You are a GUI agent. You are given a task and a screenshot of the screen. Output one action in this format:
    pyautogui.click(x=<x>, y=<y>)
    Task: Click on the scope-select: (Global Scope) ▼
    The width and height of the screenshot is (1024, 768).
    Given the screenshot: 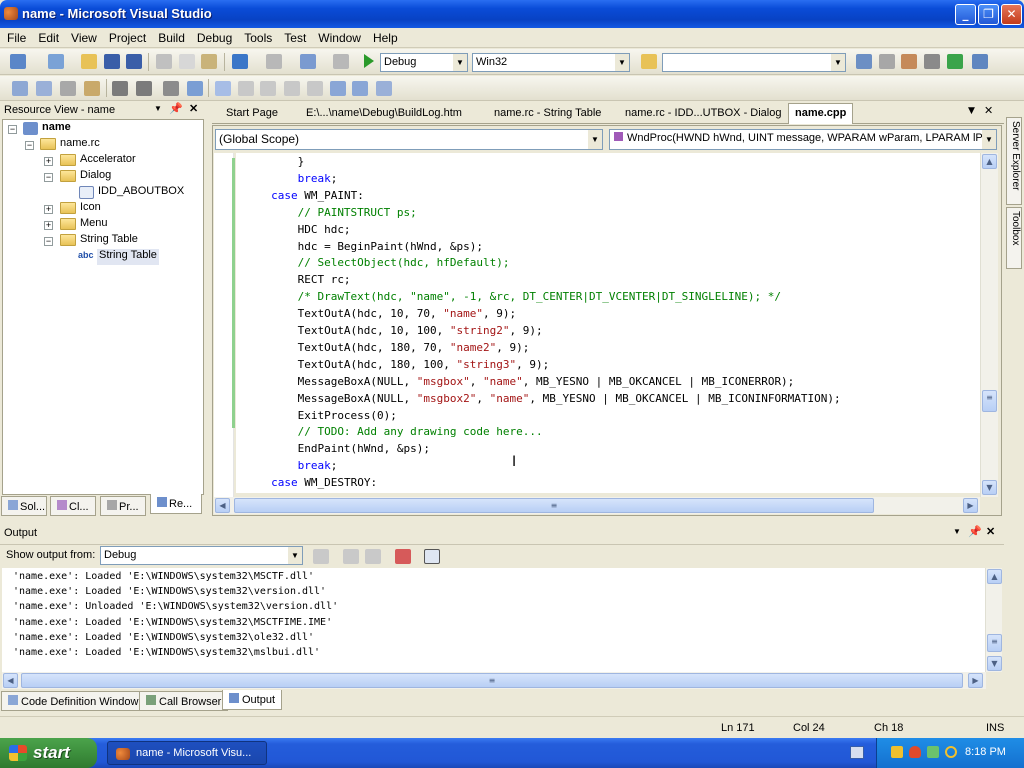 What is the action you would take?
    pyautogui.click(x=409, y=139)
    